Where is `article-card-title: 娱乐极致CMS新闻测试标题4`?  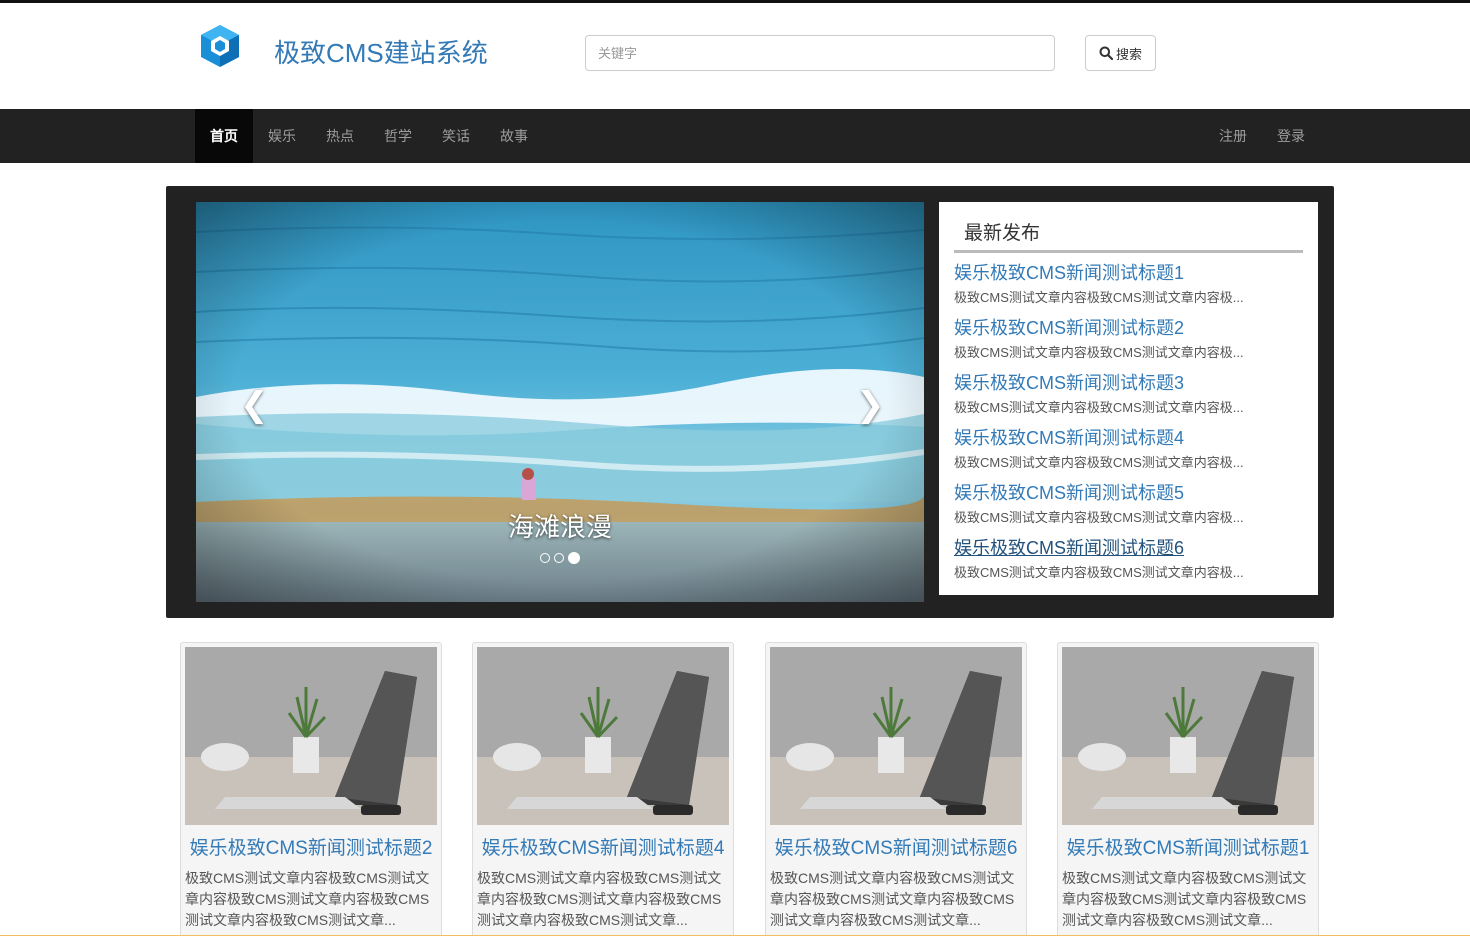
article-card-title: 娱乐极致CMS新闻测试标题4 is located at coordinates (603, 846).